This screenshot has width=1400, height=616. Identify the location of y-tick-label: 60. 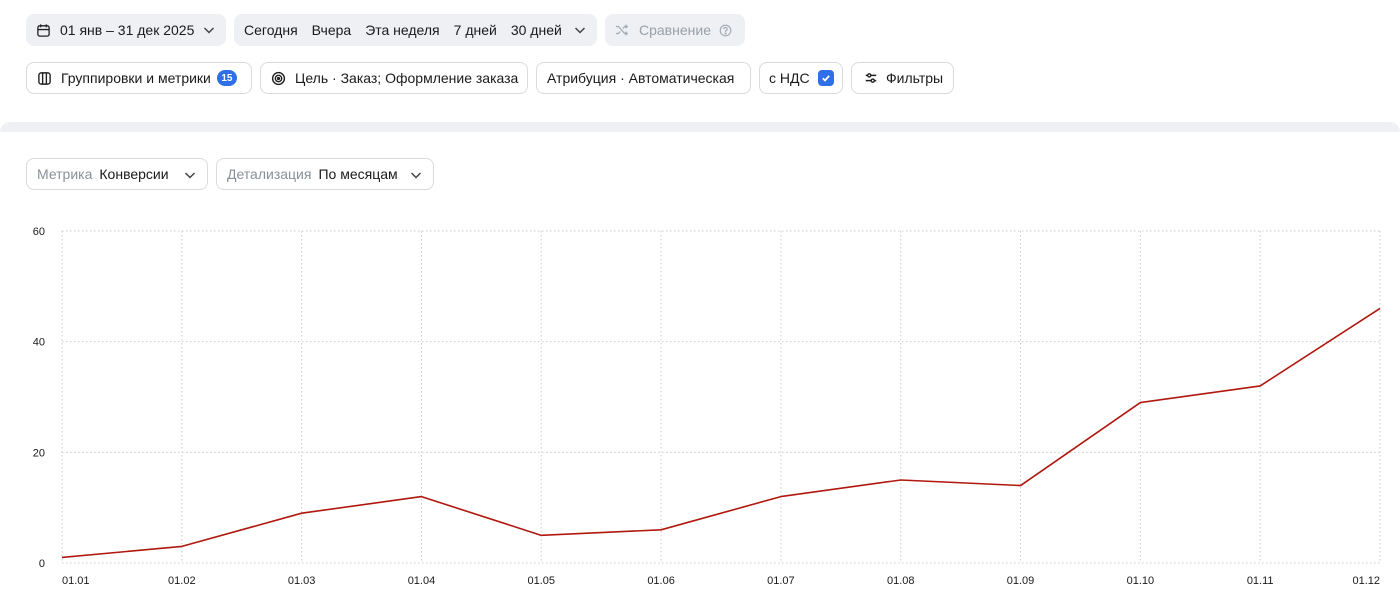
(39, 232).